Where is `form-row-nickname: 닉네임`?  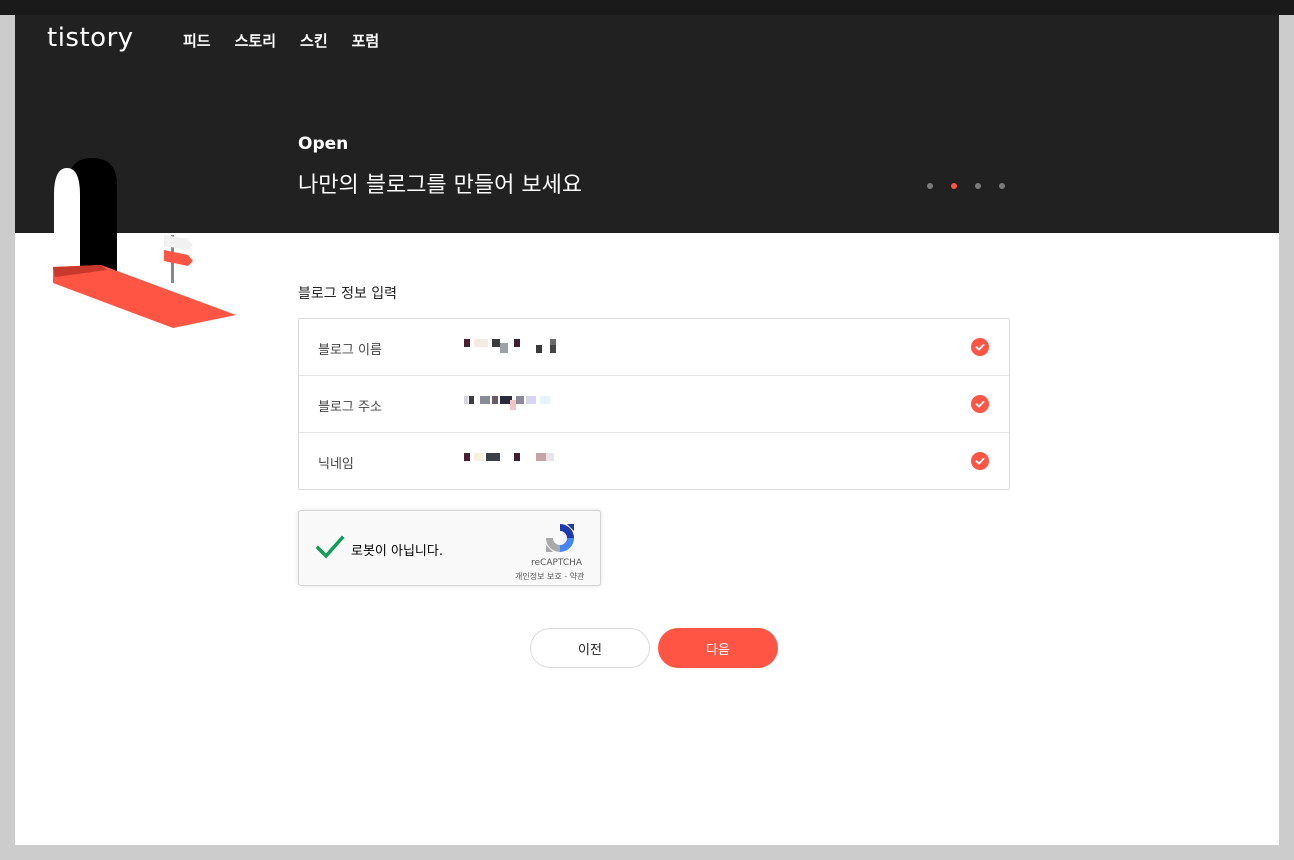
form-row-nickname: 닉네임 is located at coordinates (654, 461).